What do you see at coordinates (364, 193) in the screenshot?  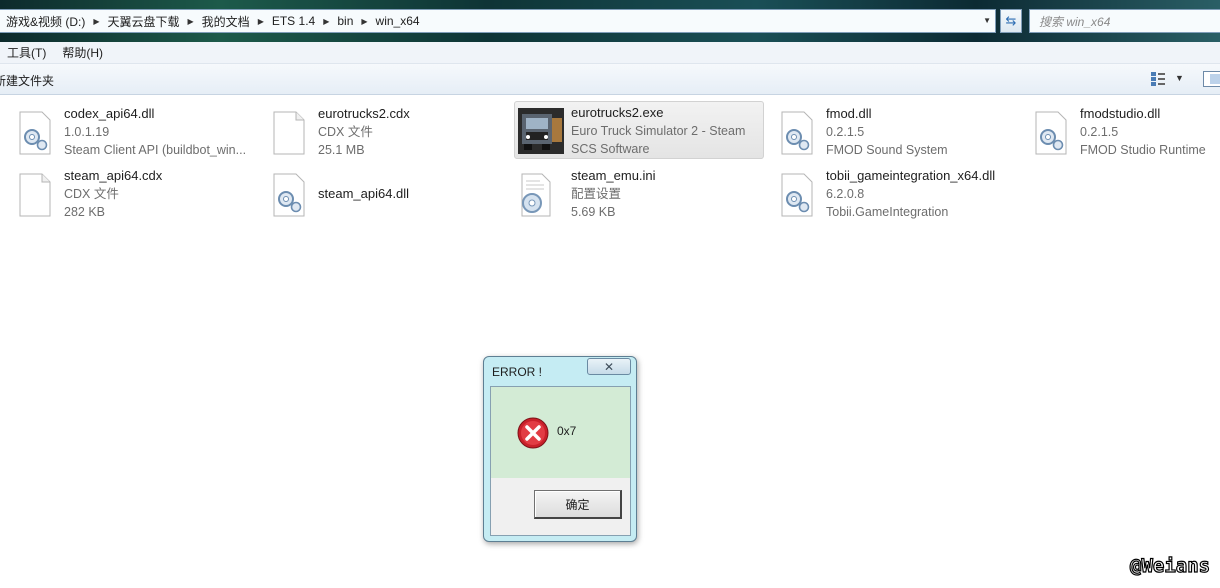 I see `file-name: steam_api64.dll` at bounding box center [364, 193].